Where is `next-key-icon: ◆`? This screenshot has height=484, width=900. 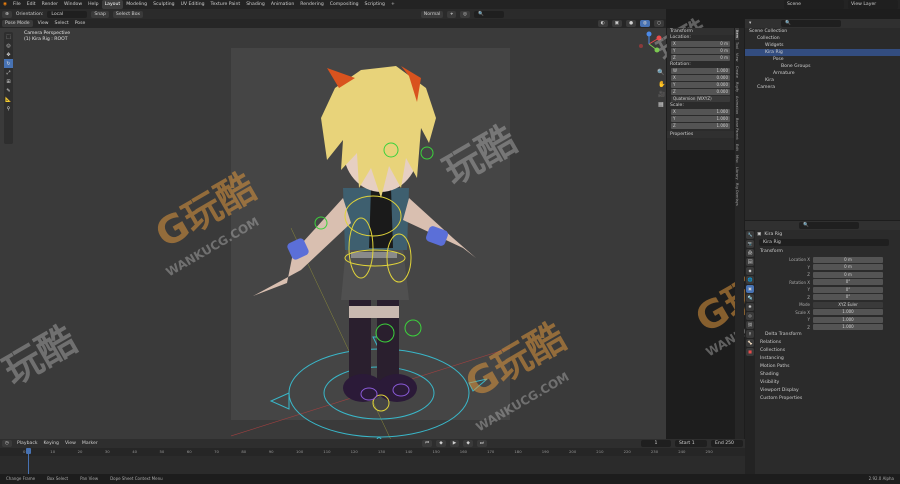 next-key-icon: ◆ is located at coordinates (468, 443).